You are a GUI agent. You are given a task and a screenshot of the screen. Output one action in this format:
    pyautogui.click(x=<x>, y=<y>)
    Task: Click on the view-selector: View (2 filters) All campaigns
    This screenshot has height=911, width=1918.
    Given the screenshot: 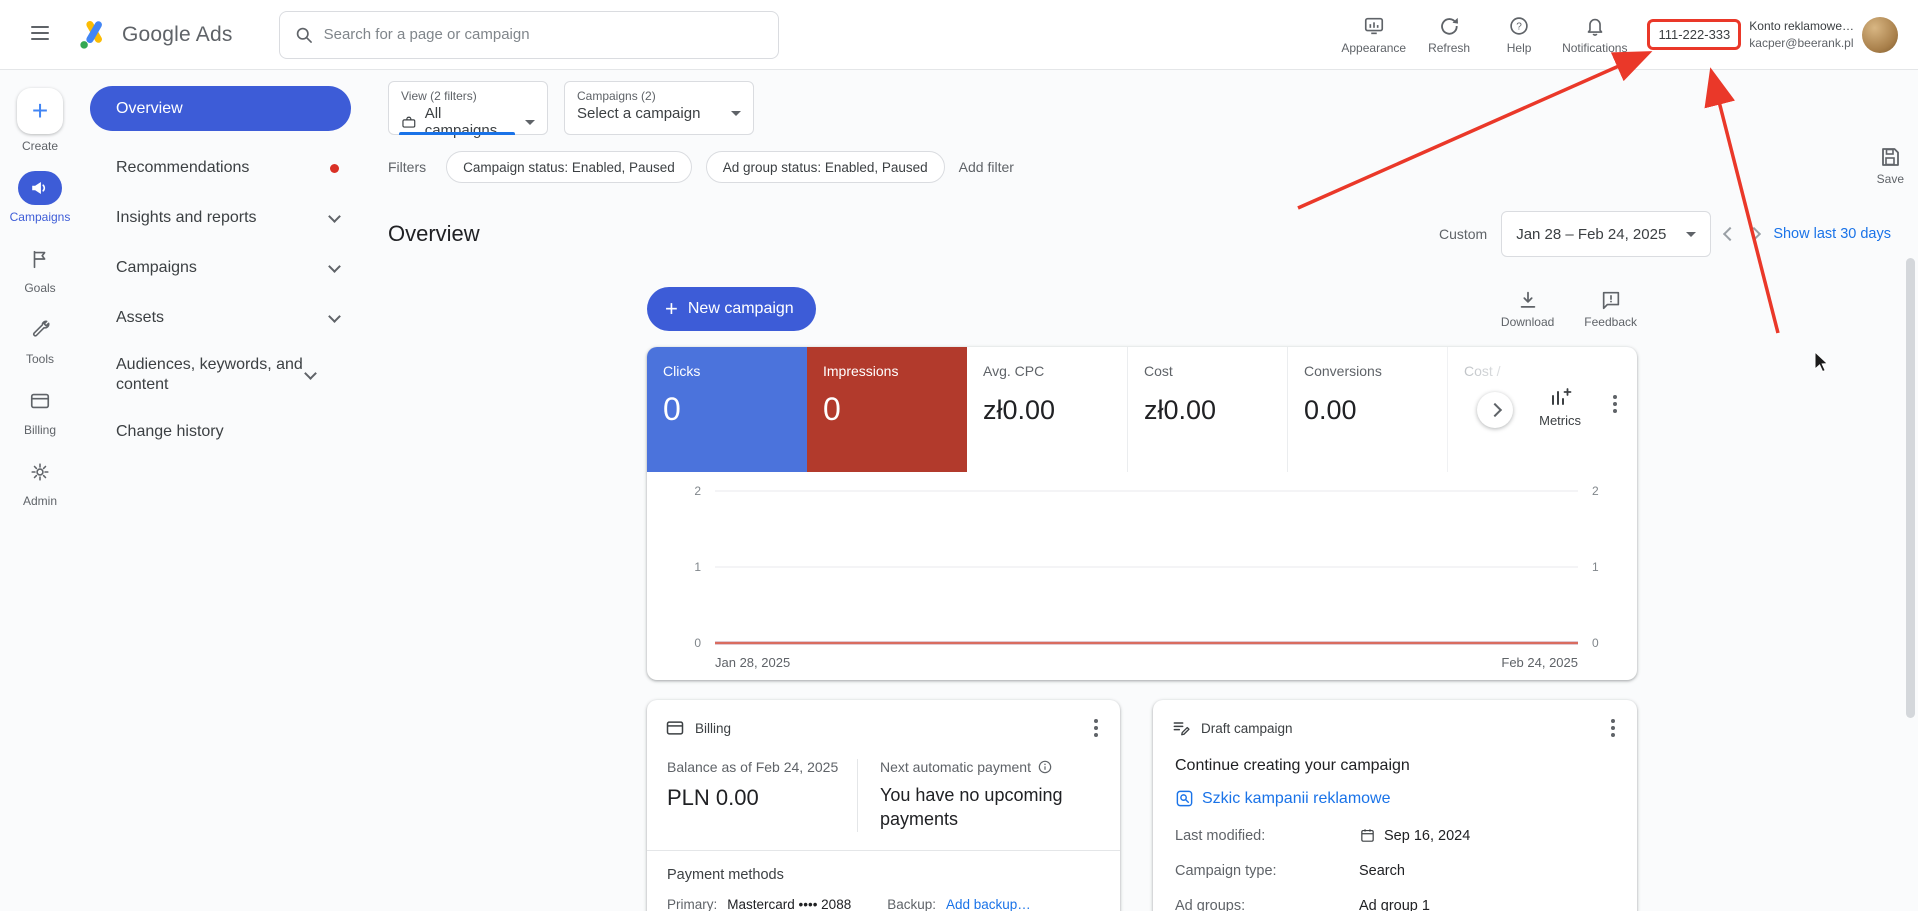 What is the action you would take?
    pyautogui.click(x=468, y=110)
    